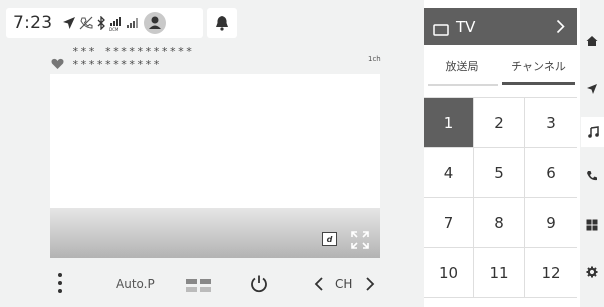 The image size is (604, 307). What do you see at coordinates (499, 173) in the screenshot?
I see `channel-key-5: 5` at bounding box center [499, 173].